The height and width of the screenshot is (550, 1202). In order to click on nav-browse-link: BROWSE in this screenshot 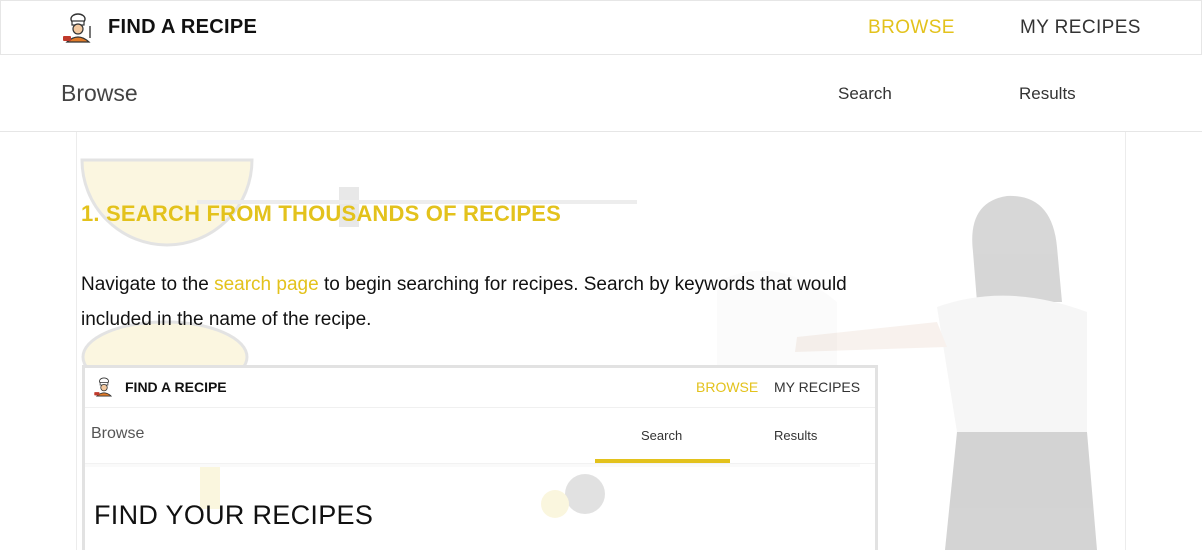, I will do `click(911, 28)`.